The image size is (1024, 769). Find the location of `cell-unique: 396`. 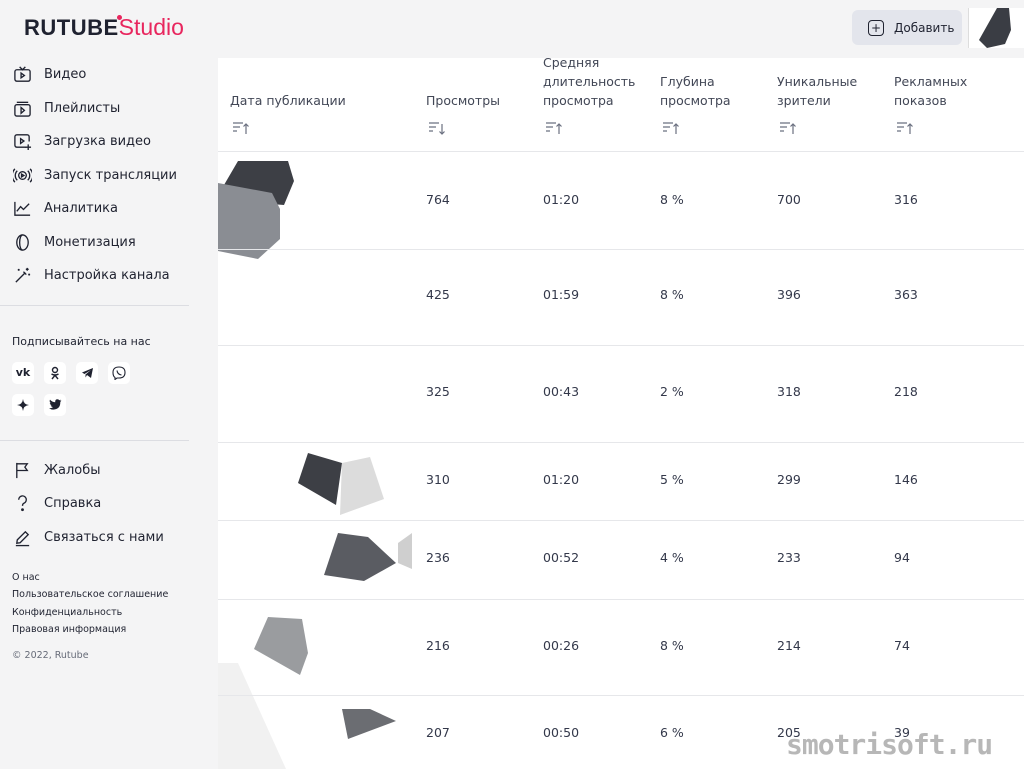

cell-unique: 396 is located at coordinates (789, 294).